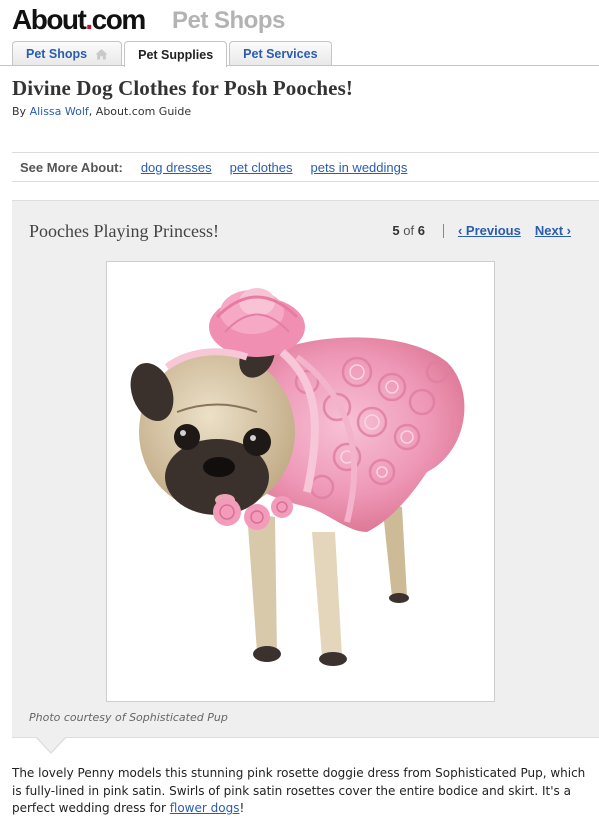  Describe the element at coordinates (102, 111) in the screenshot. I see `byline: By Alissa Wolf, About.com Guide` at that location.